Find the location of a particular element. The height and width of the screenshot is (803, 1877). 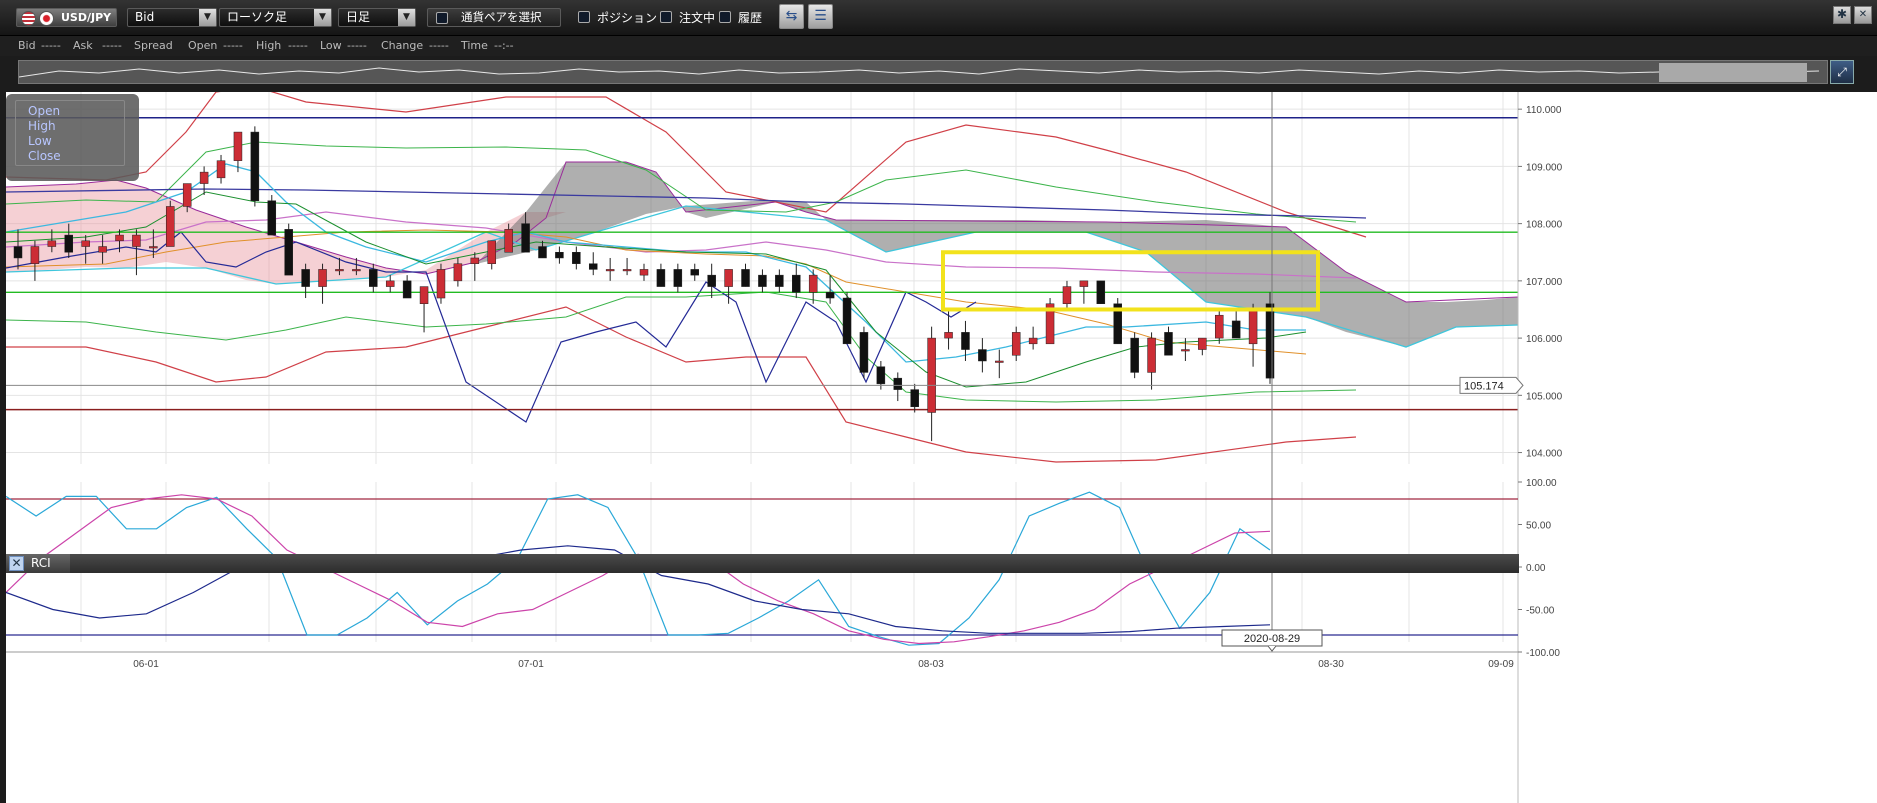

price-type-value: Bid is located at coordinates (145, 17).